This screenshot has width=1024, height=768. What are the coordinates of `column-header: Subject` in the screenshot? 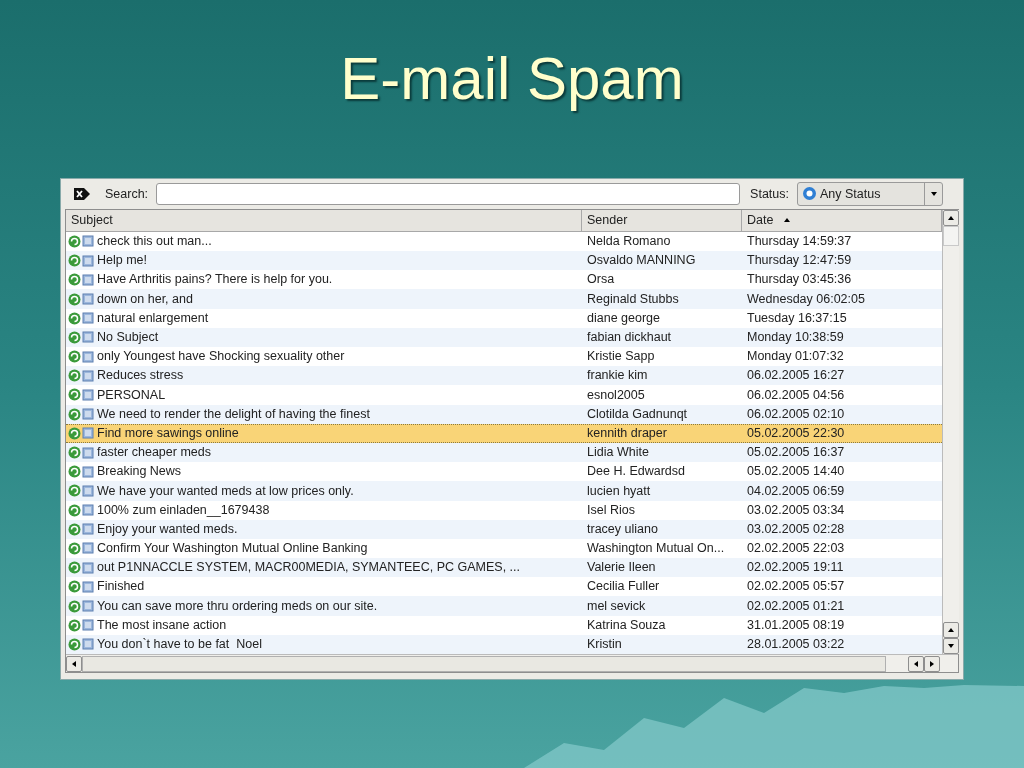 It's located at (324, 220).